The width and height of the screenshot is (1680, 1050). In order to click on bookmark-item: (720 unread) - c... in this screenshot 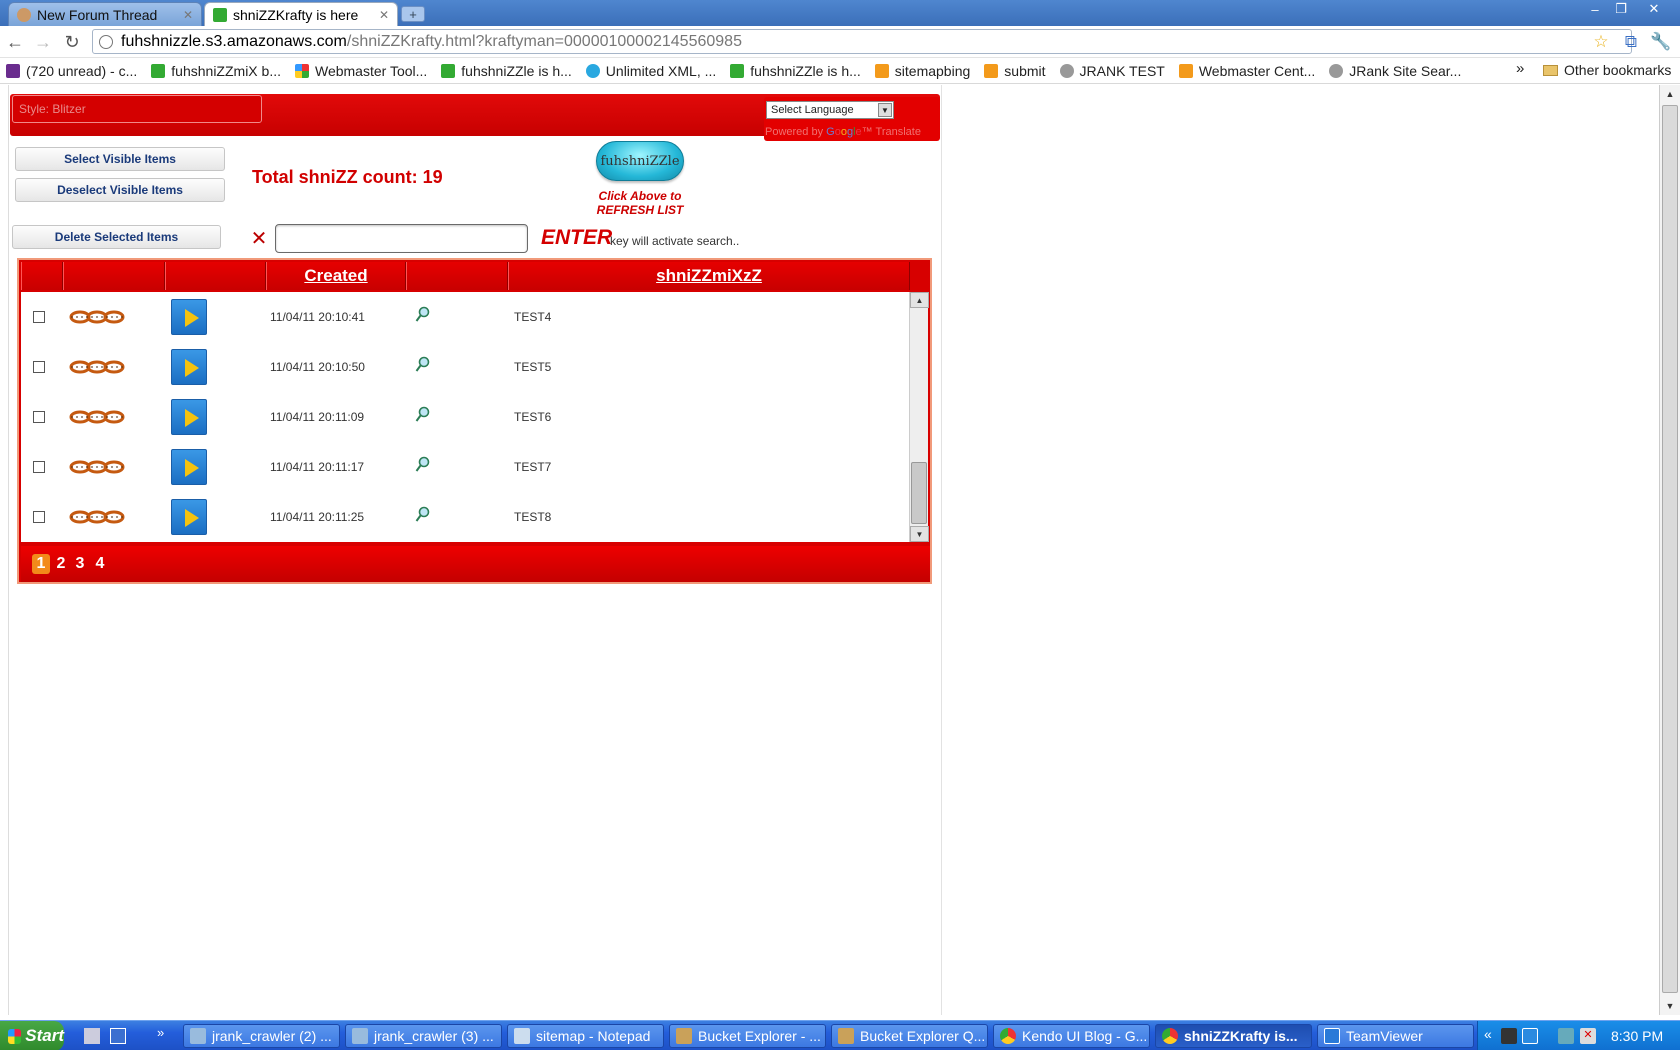, I will do `click(71, 71)`.